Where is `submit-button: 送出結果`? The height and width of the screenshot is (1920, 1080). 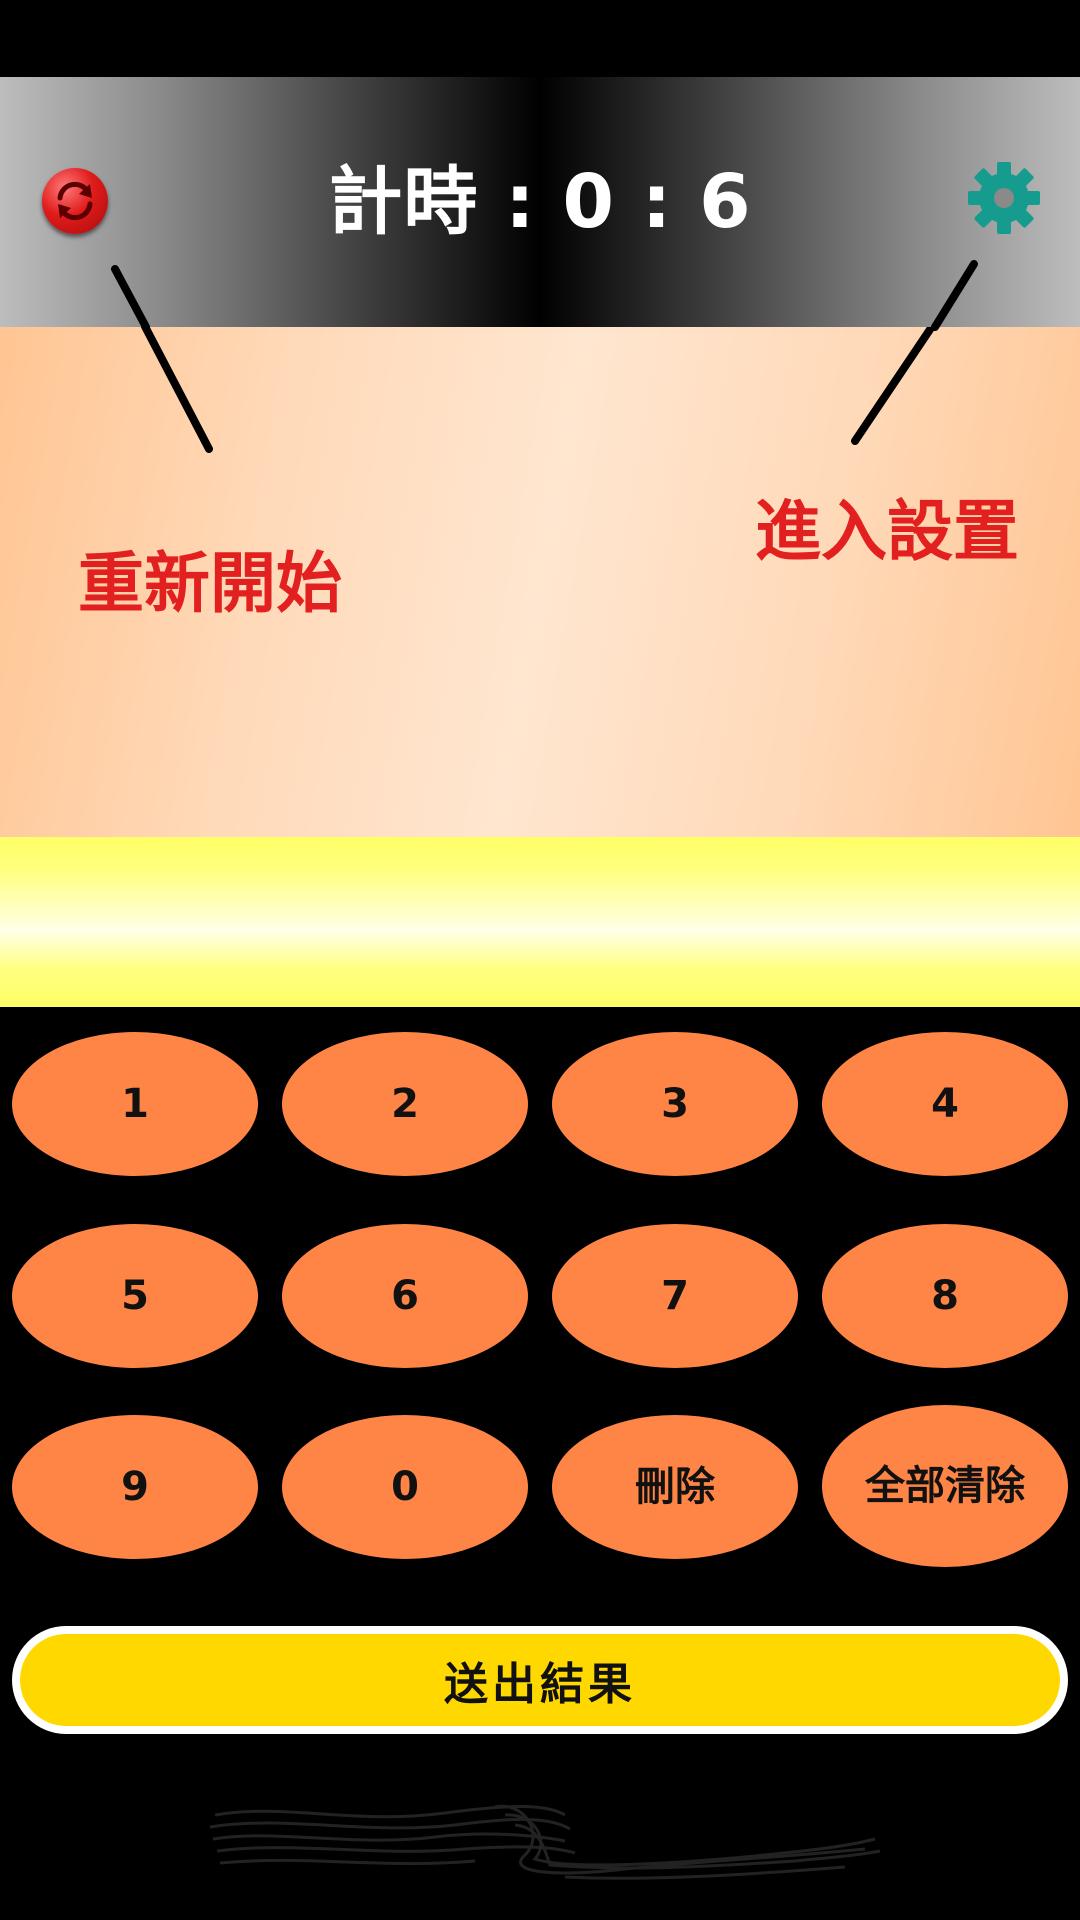
submit-button: 送出結果 is located at coordinates (540, 1680).